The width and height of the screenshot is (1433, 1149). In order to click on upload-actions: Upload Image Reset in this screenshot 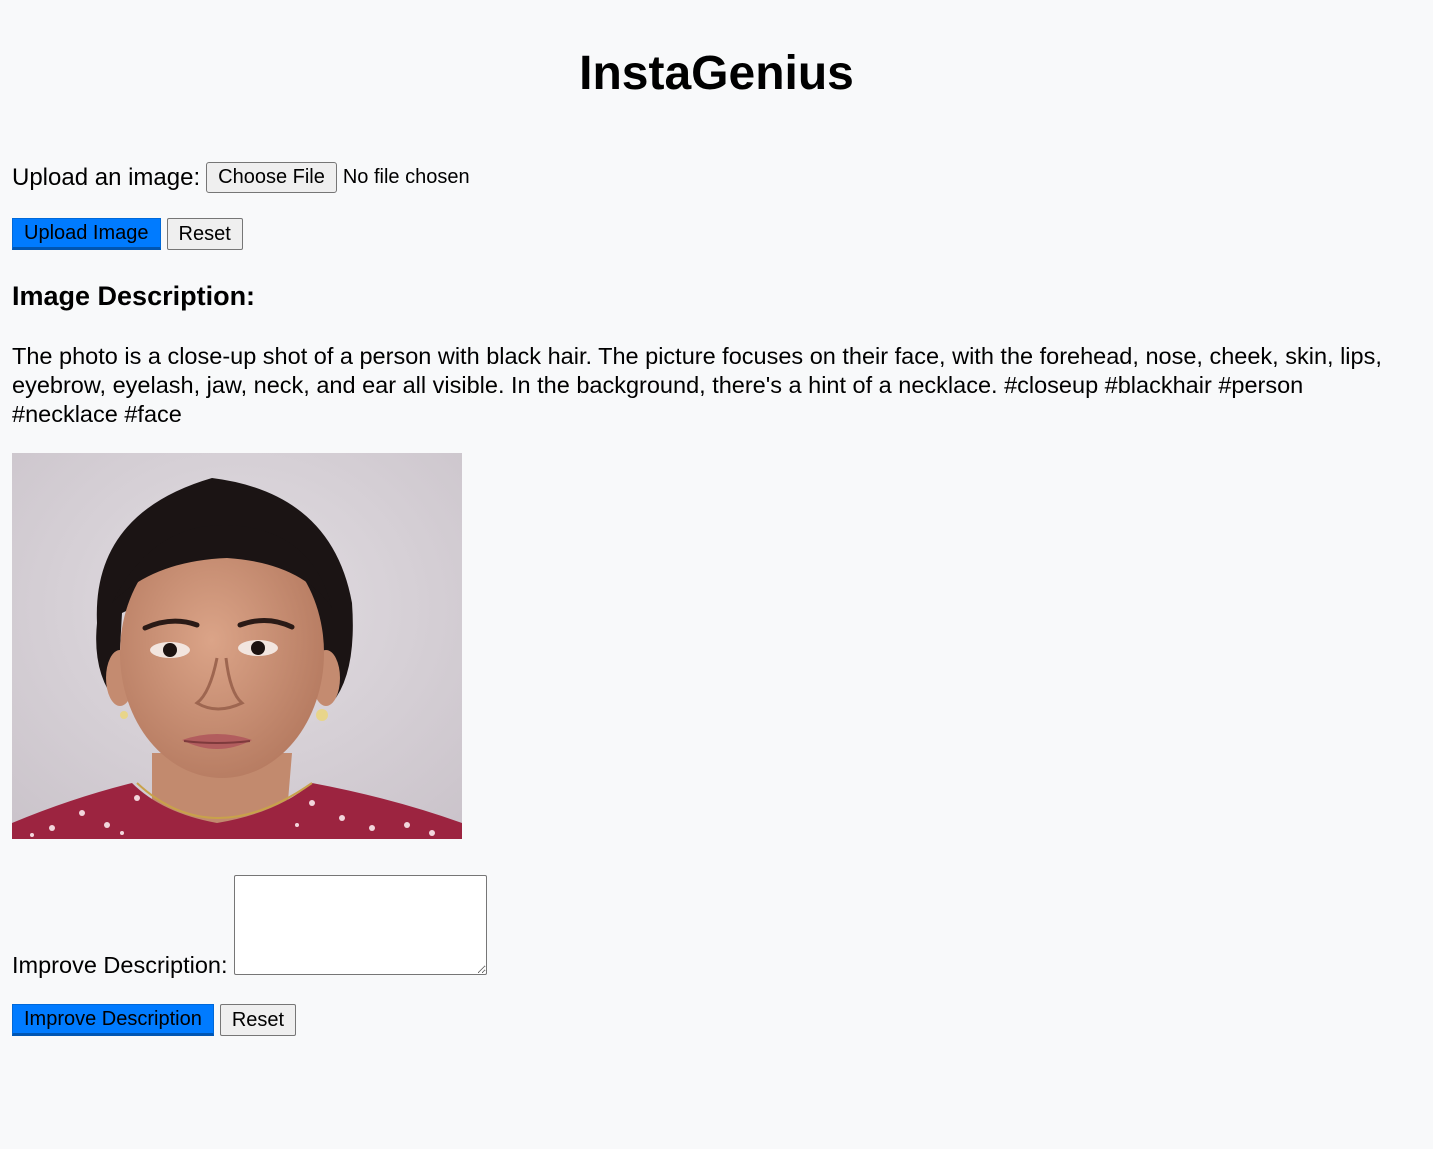, I will do `click(127, 234)`.